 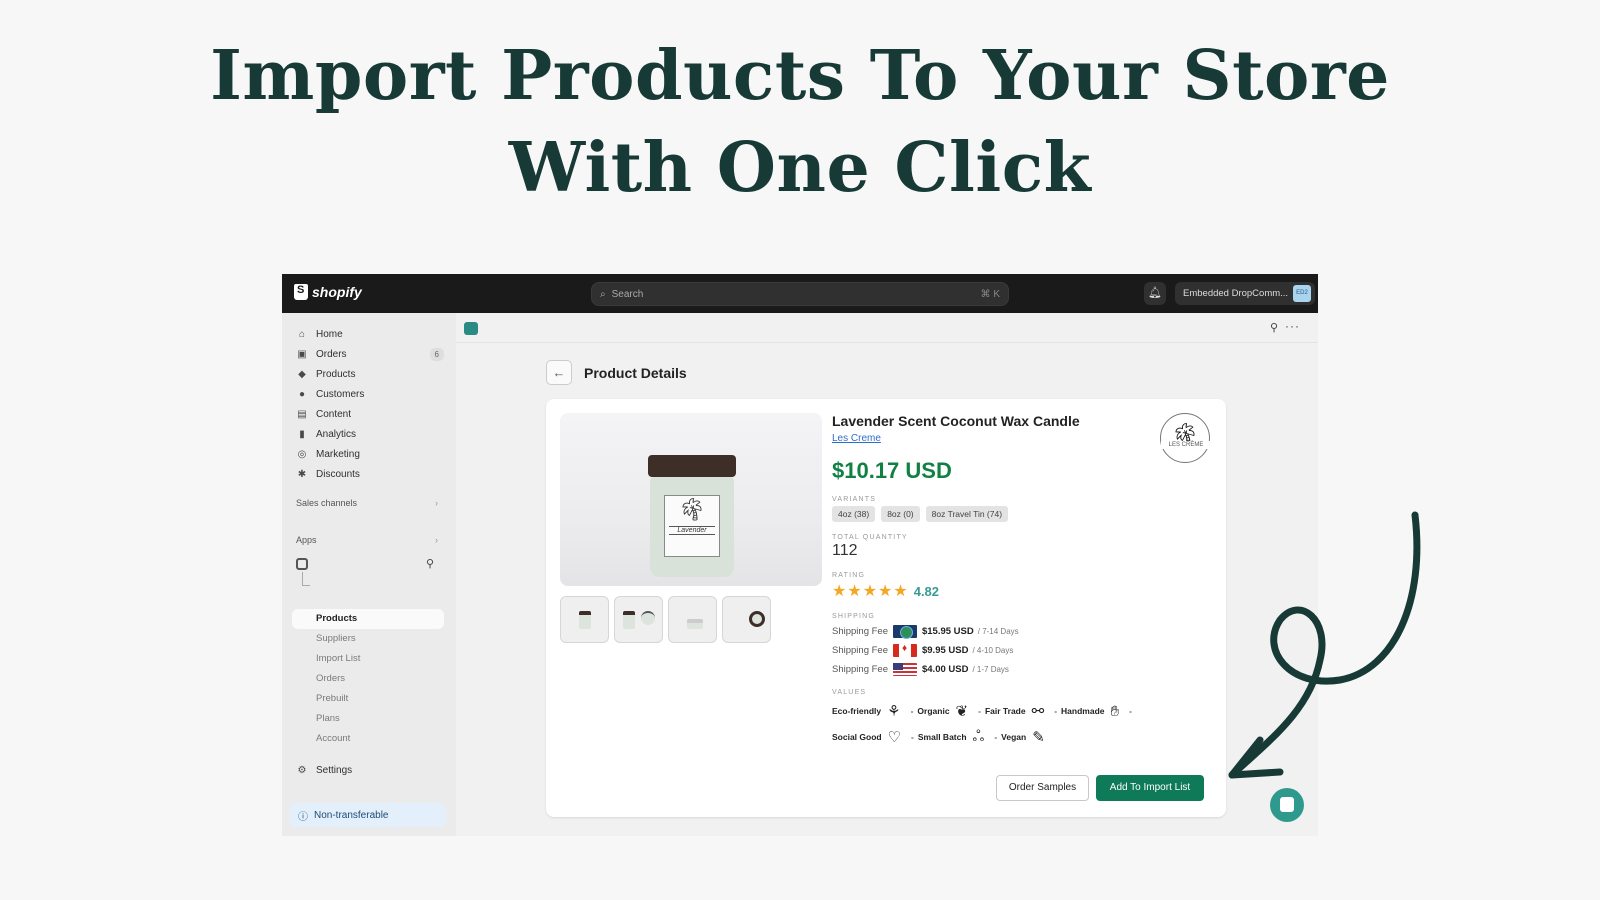 I want to click on app-subitem-plans: Plans, so click(x=328, y=718).